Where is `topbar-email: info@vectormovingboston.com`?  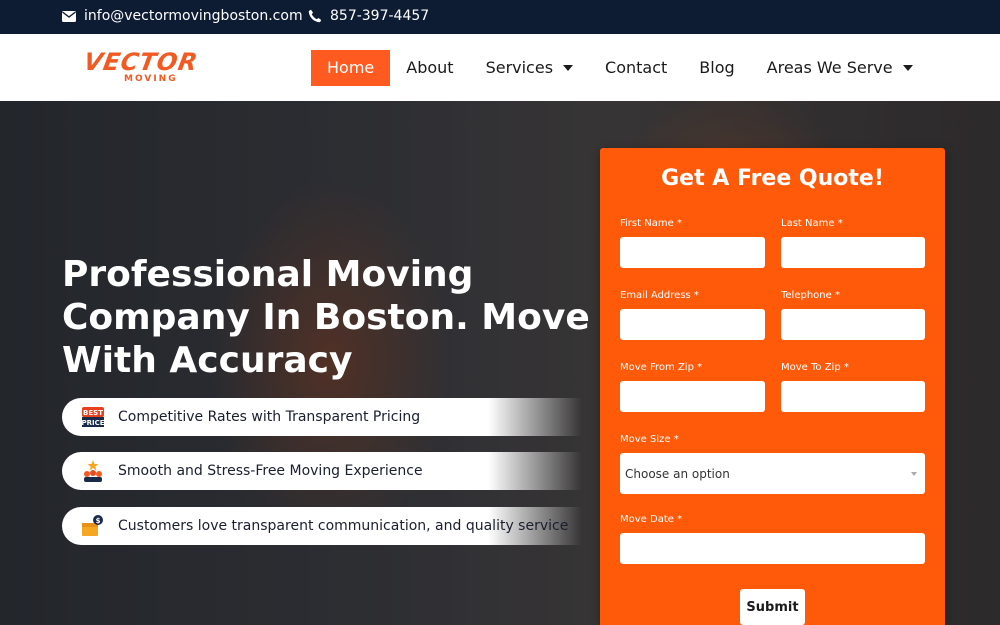 topbar-email: info@vectormovingboston.com is located at coordinates (182, 16).